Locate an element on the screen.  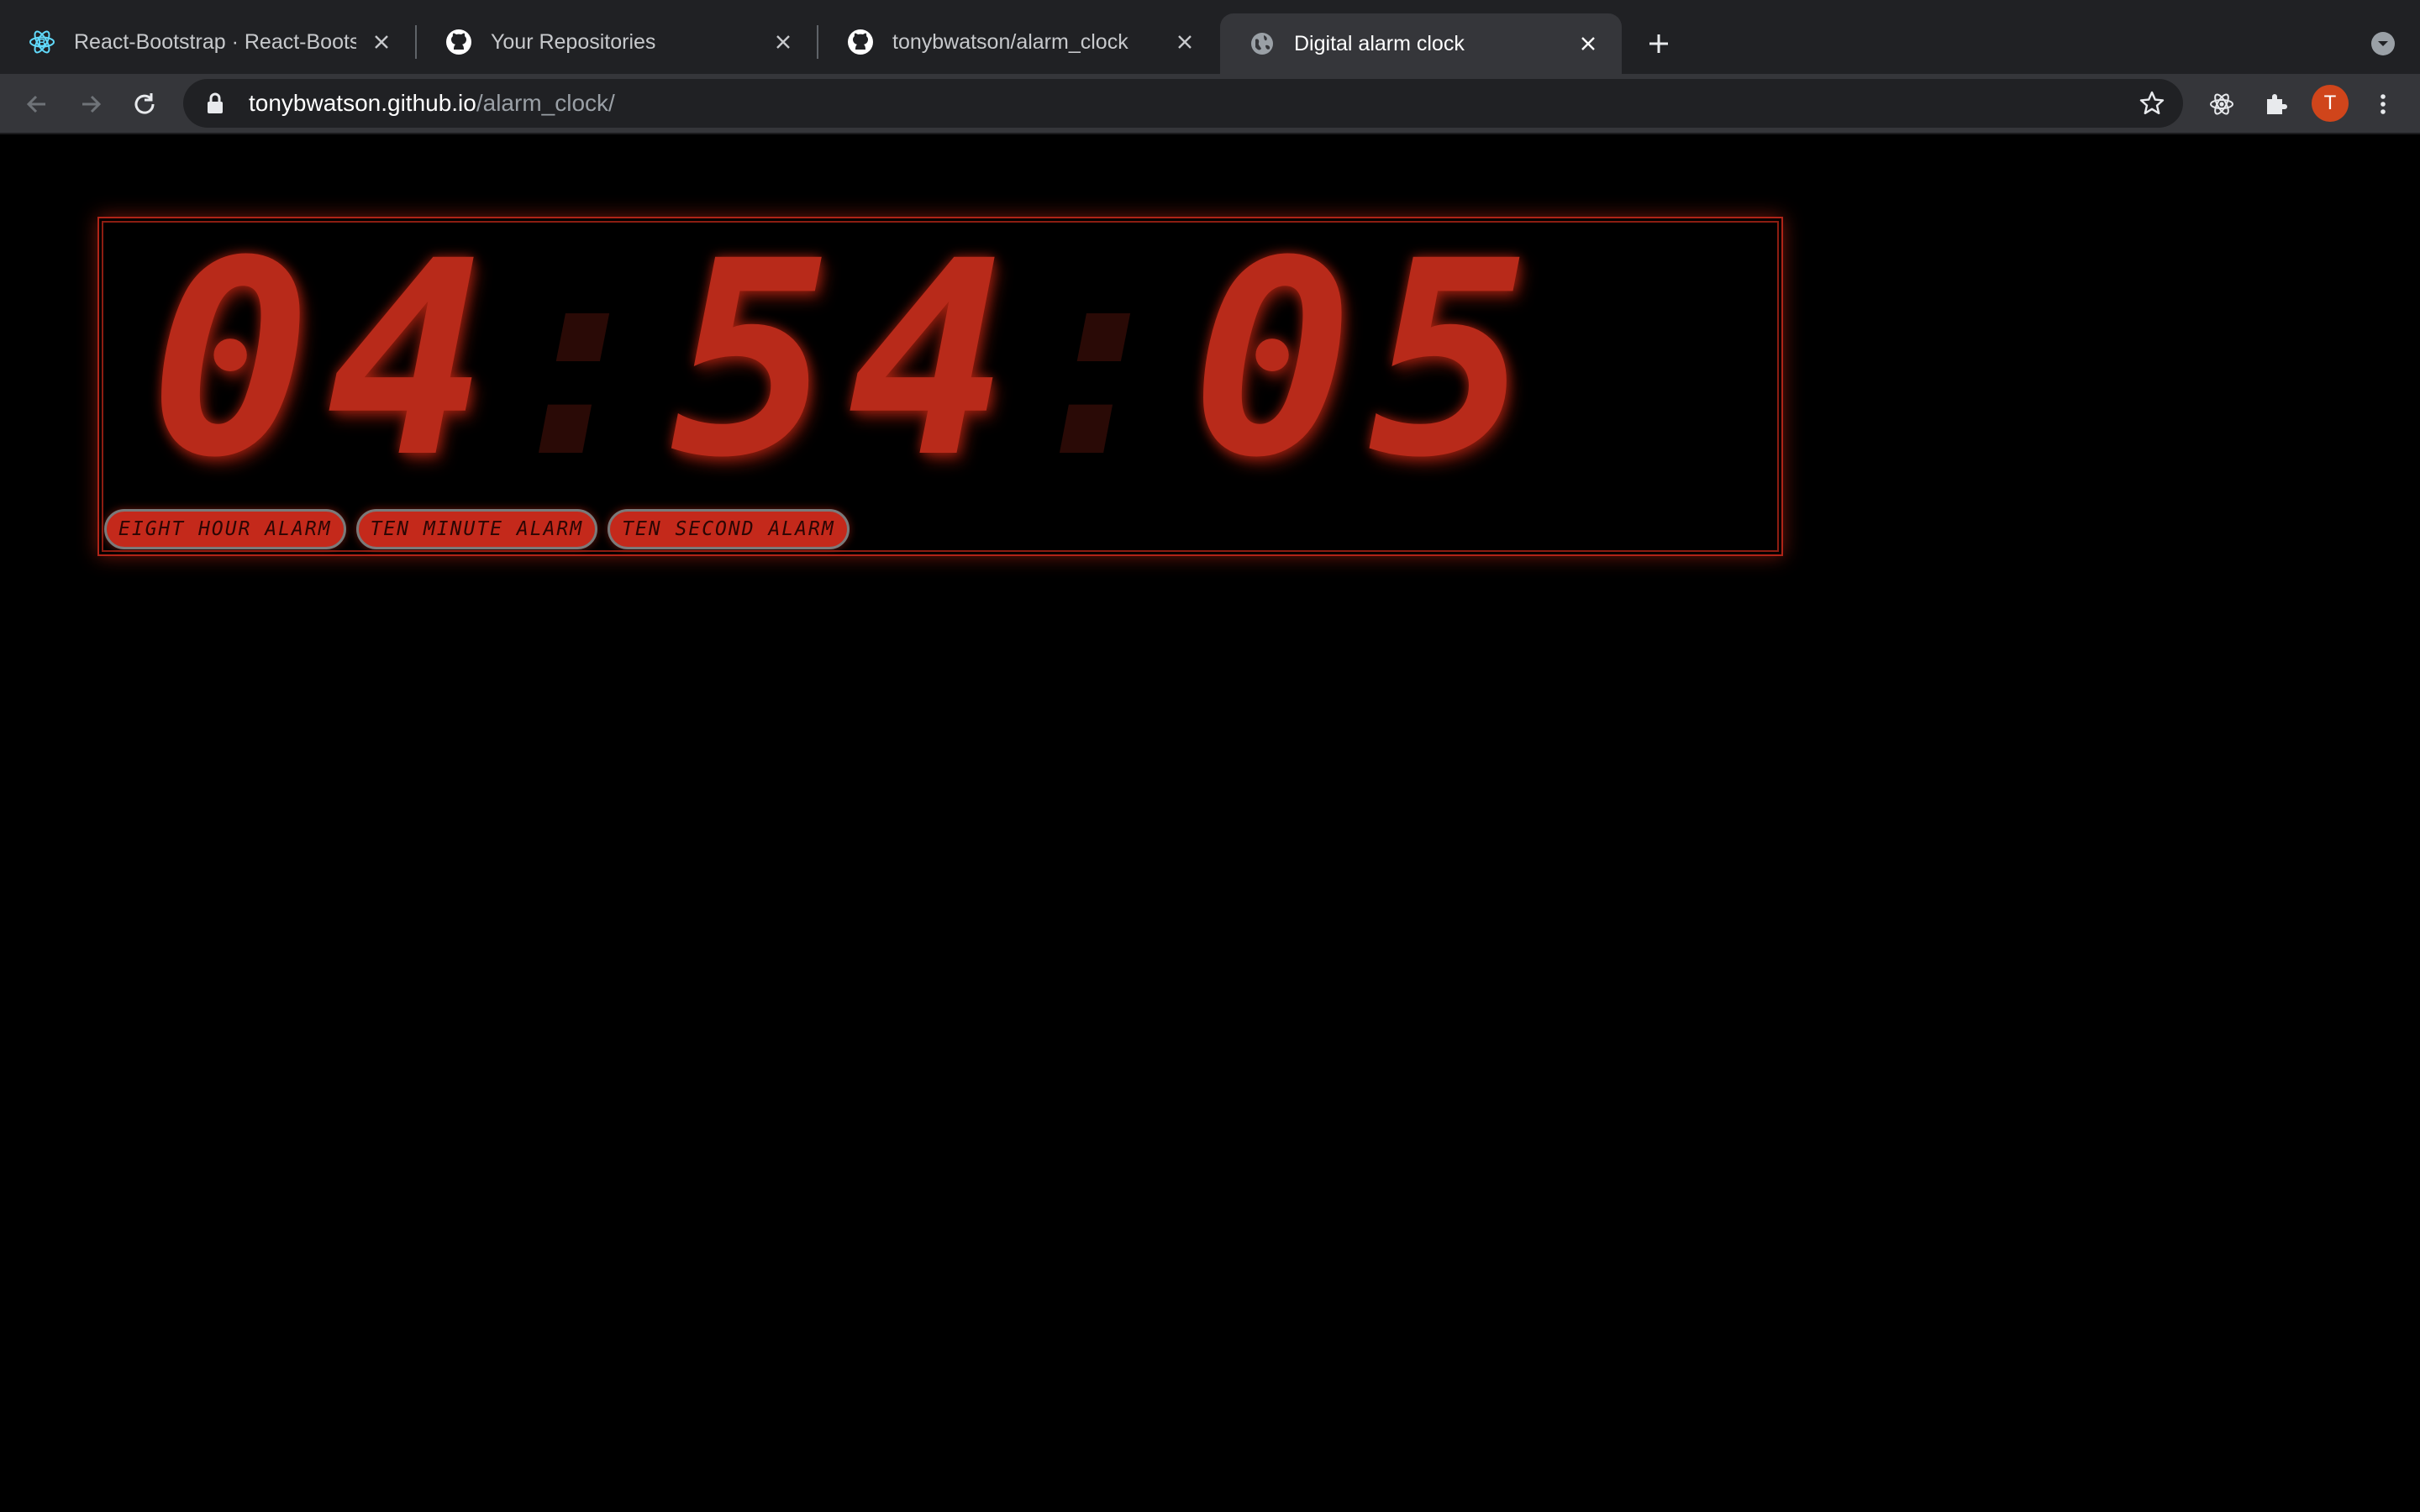
bookmark-star-icon is located at coordinates (2152, 103).